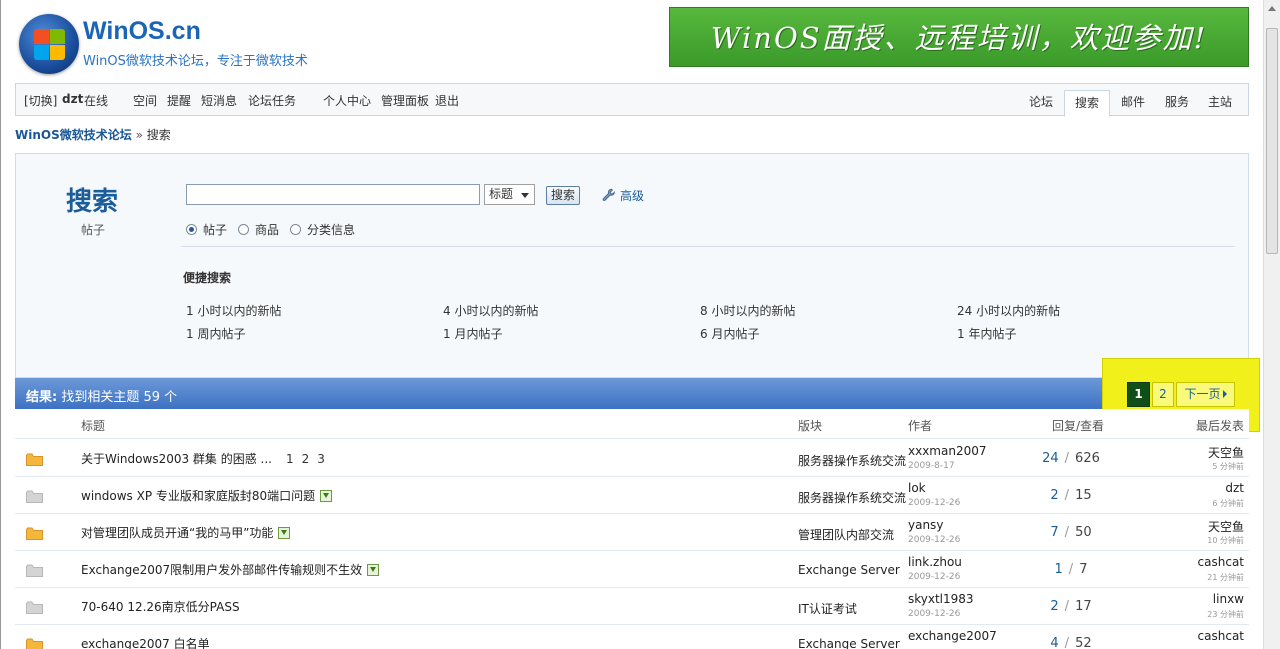 Image resolution: width=1280 pixels, height=649 pixels. I want to click on column-last-post: 最后发表, so click(1219, 426).